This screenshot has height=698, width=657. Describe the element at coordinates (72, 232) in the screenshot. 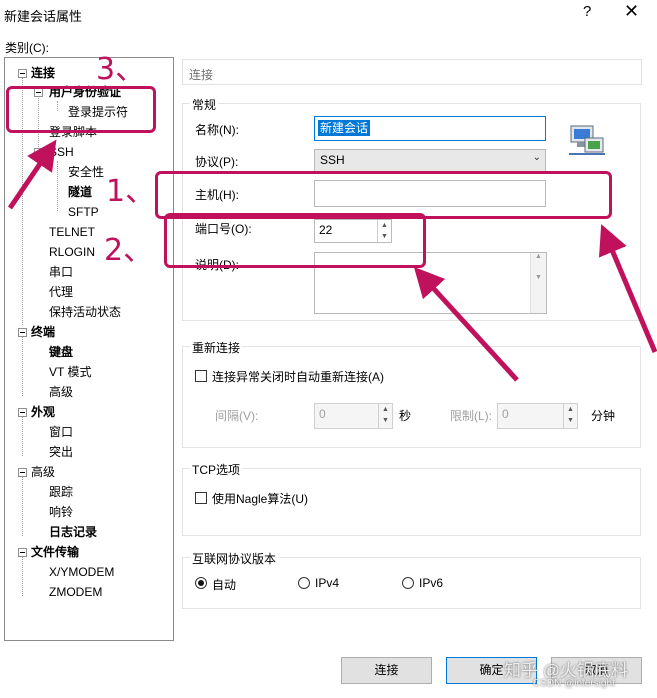

I see `tree-item-telnet: TELNET` at that location.